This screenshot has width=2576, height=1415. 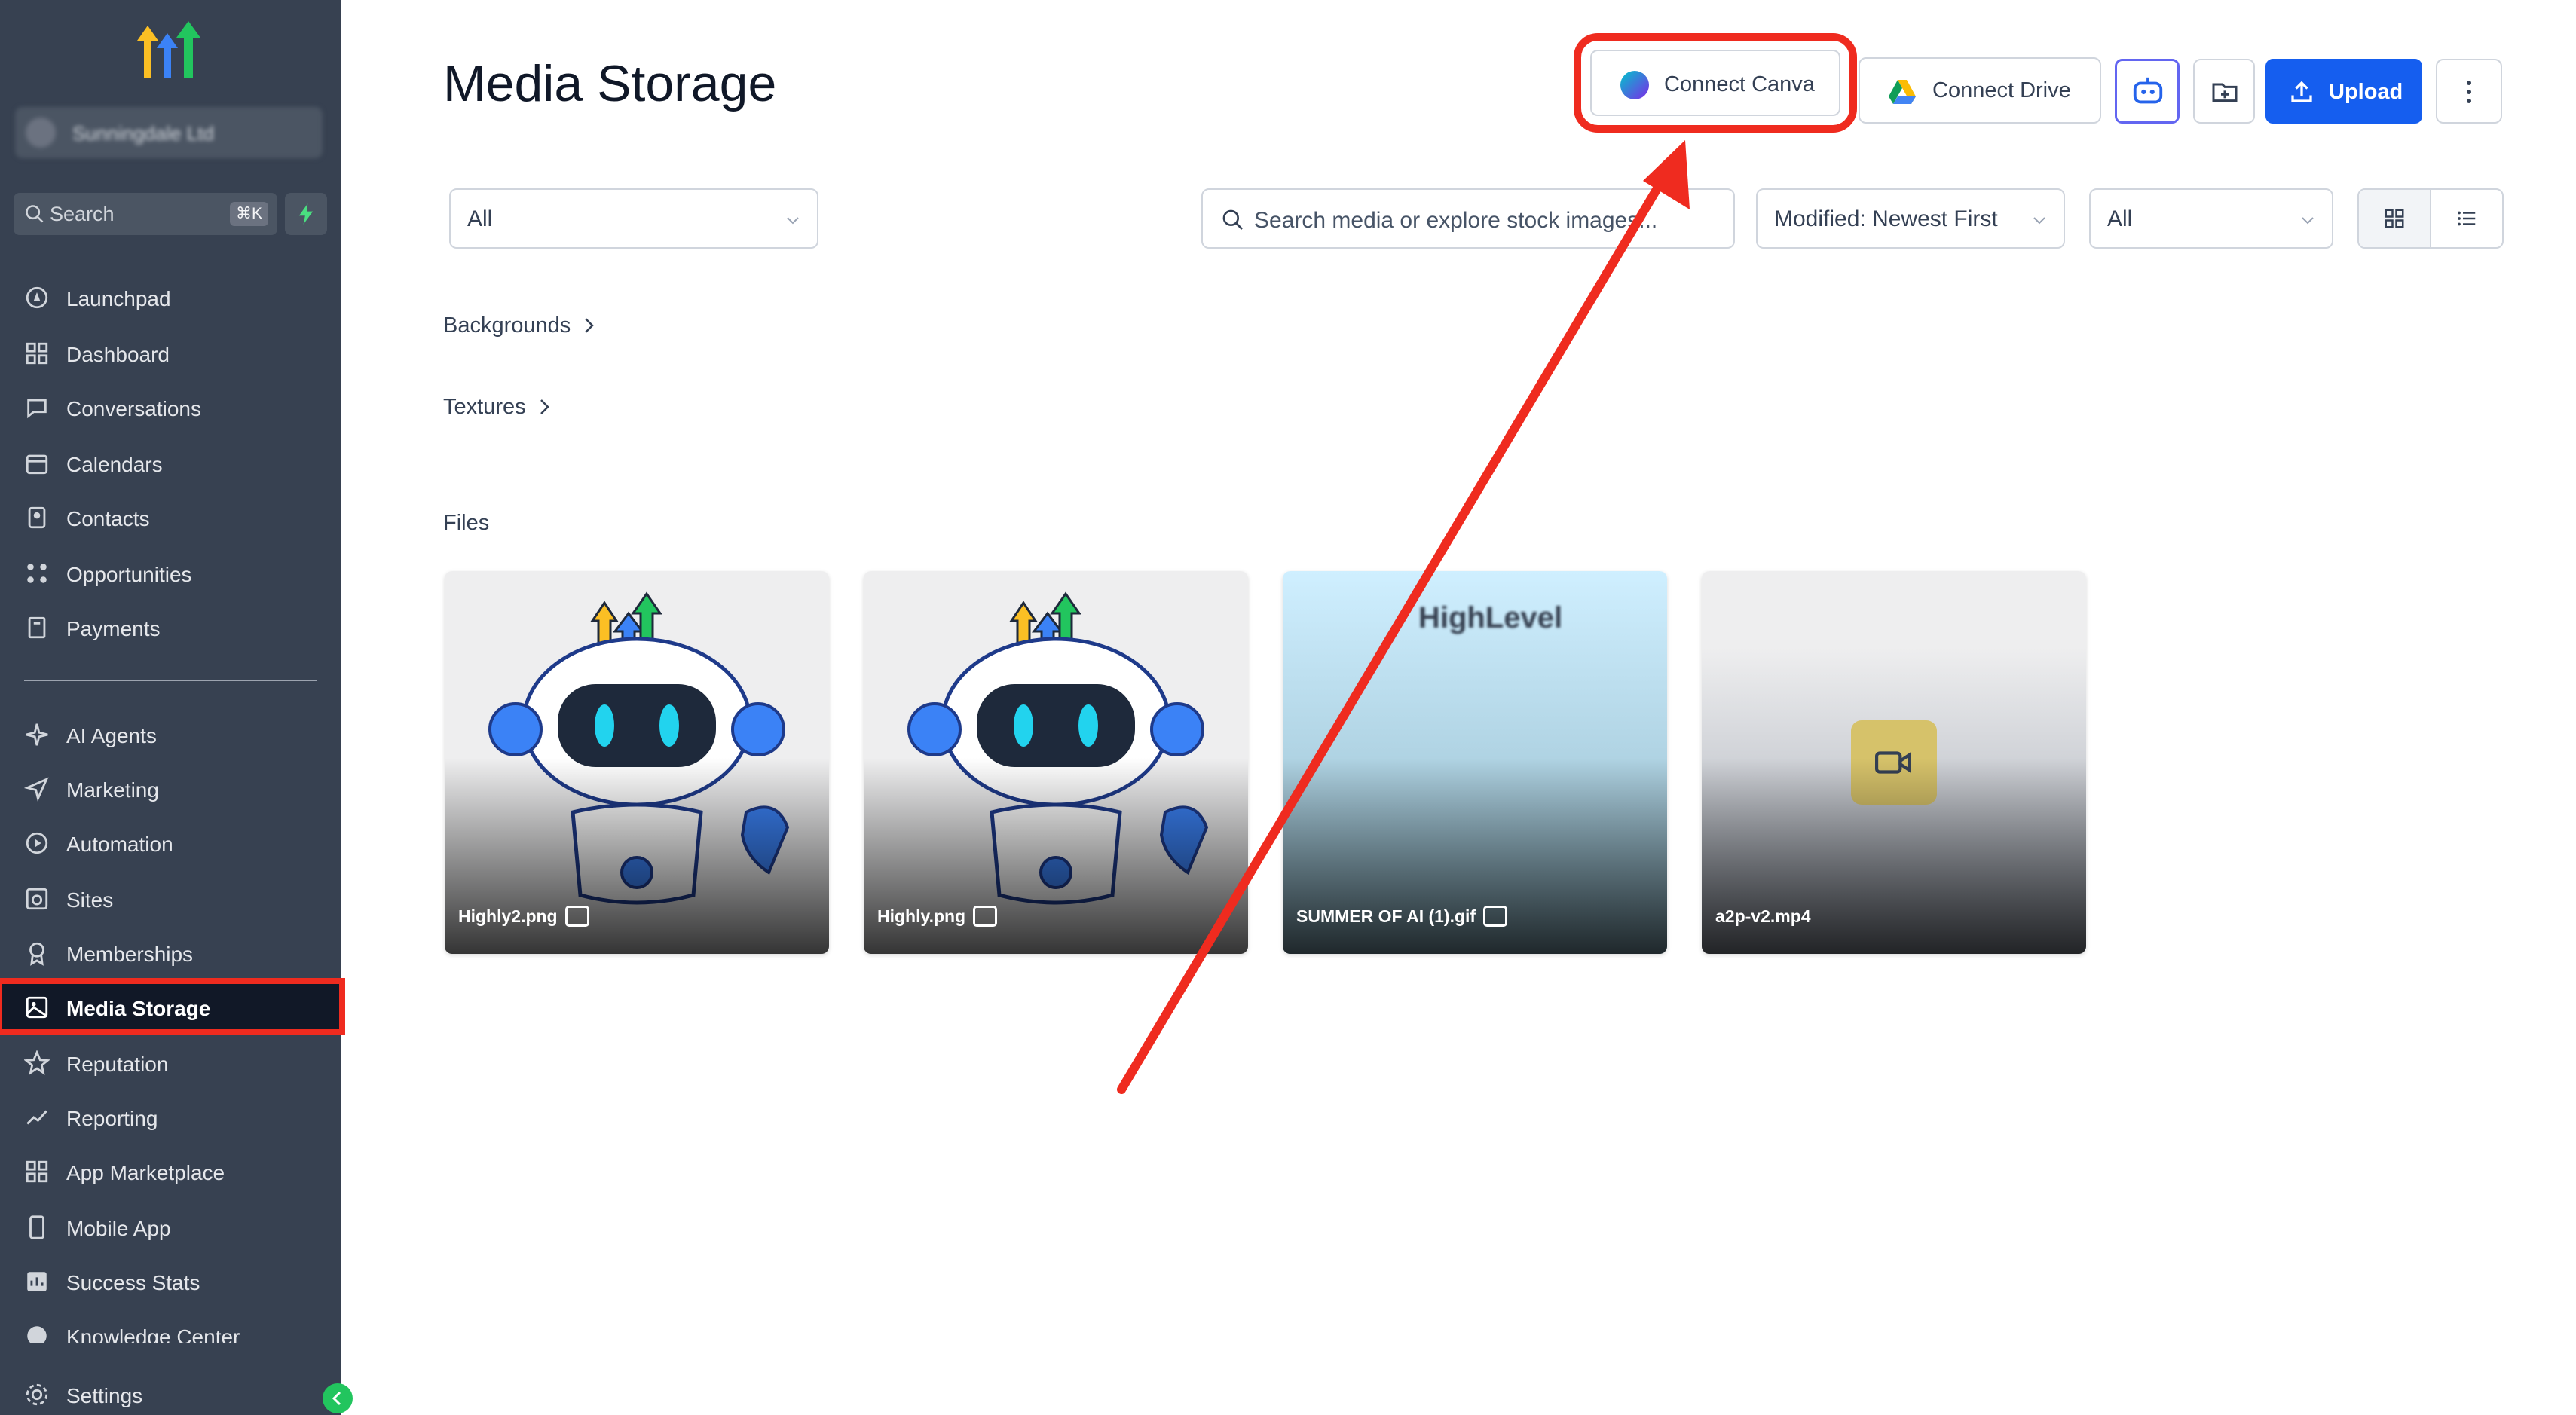 What do you see at coordinates (115, 464) in the screenshot?
I see `sidebar-item-label: Calendars` at bounding box center [115, 464].